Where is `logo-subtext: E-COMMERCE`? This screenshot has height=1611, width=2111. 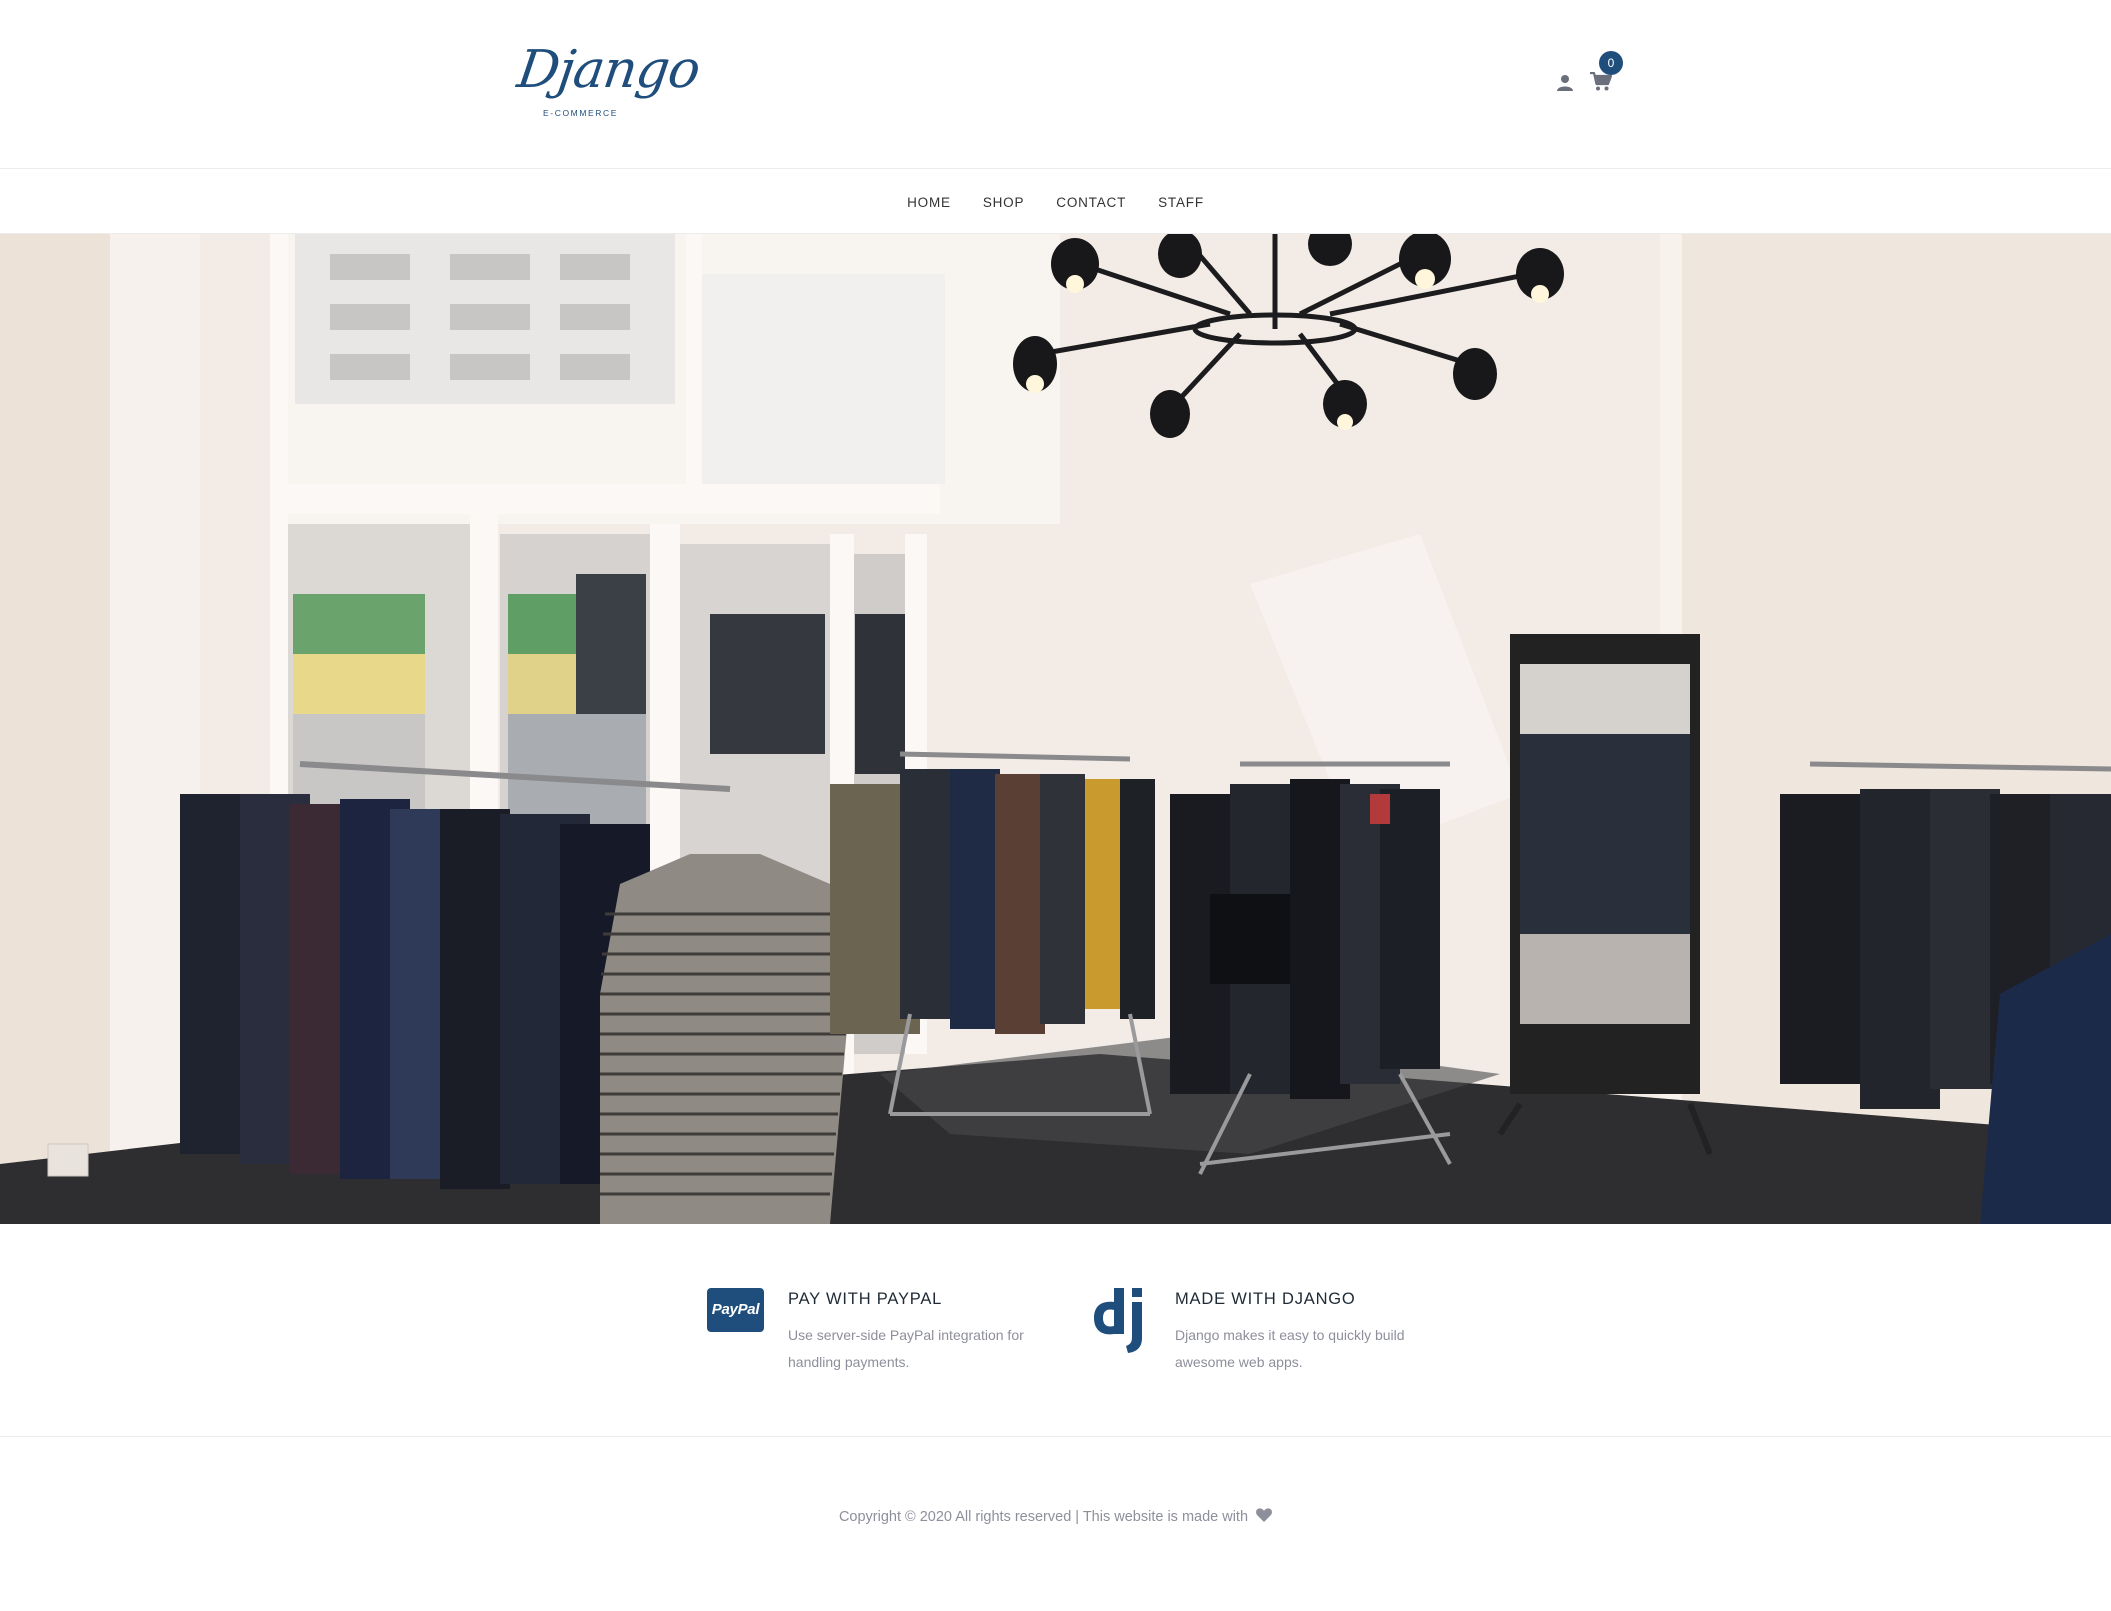
logo-subtext: E-COMMERCE is located at coordinates (581, 113).